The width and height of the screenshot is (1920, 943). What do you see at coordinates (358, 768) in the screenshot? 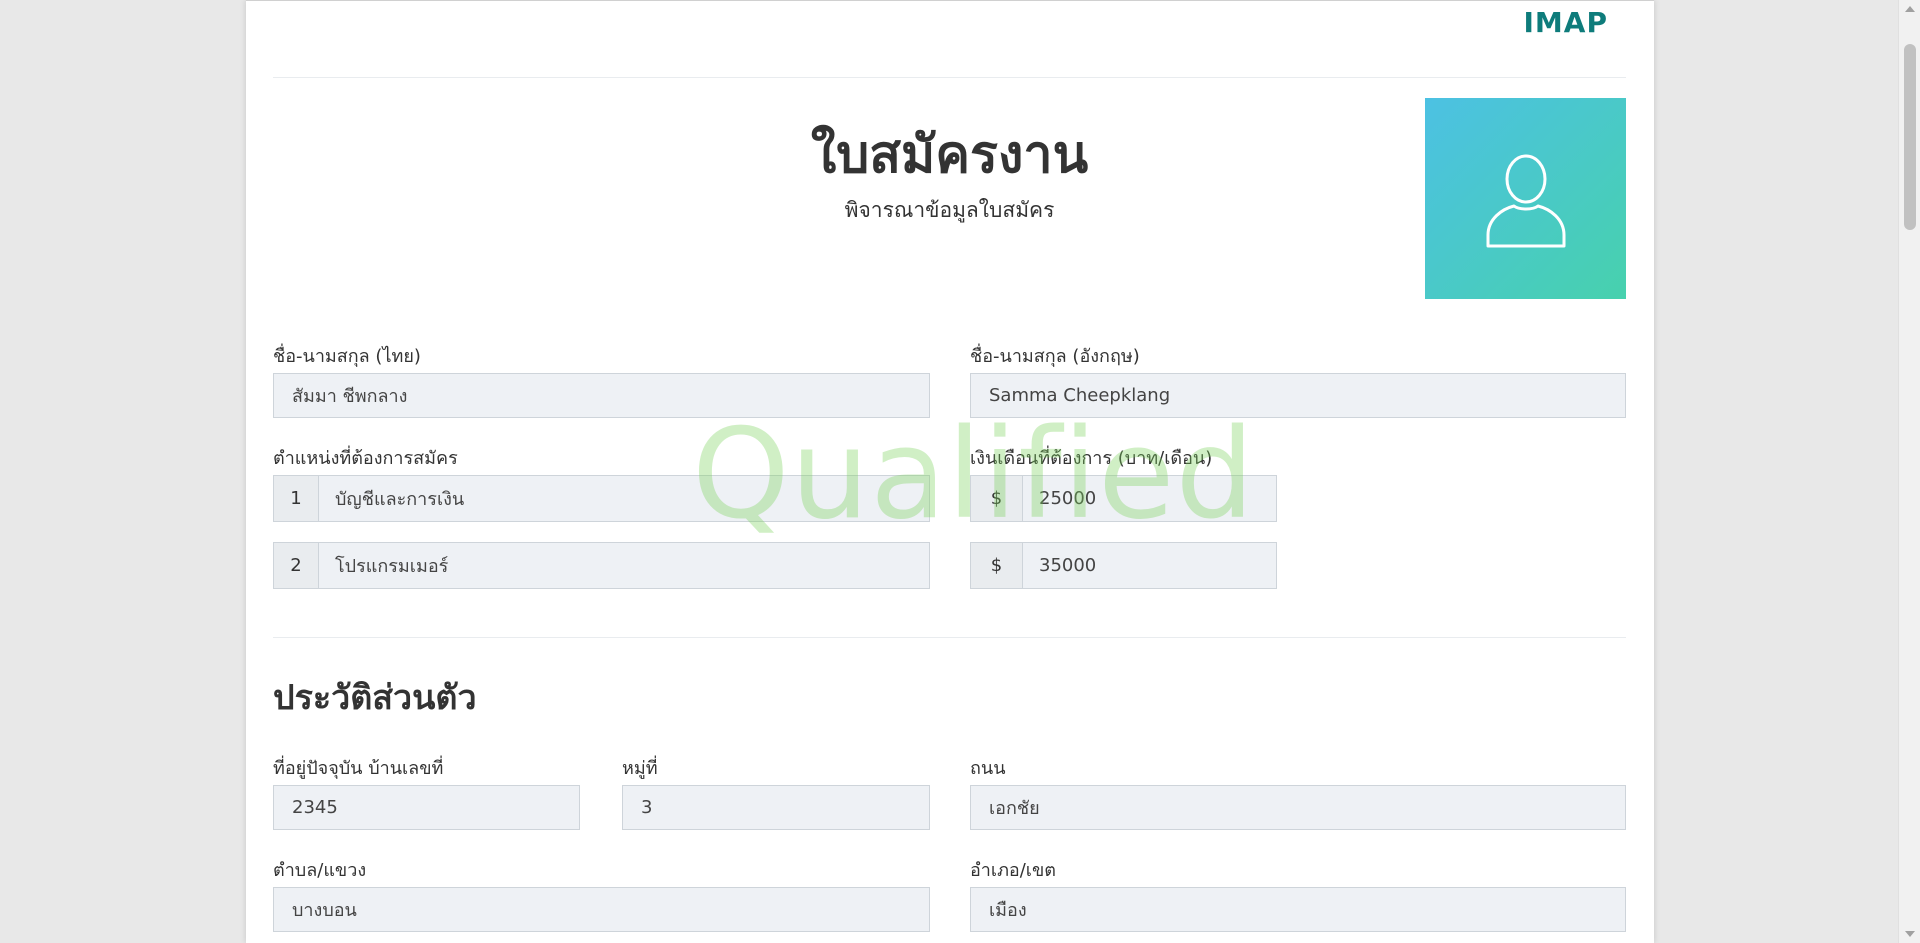
I see `house-no-label: ที่อยู่ปัจจุบัน บ้านเลขที่` at bounding box center [358, 768].